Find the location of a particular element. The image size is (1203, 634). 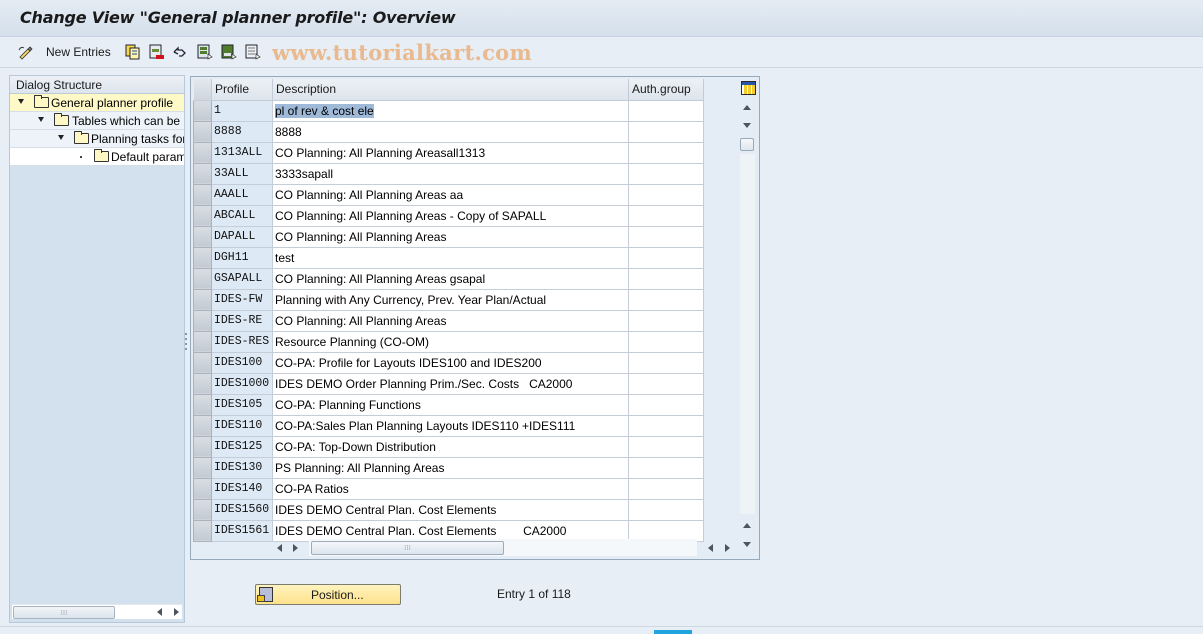

deselect-all-button is located at coordinates (253, 52).